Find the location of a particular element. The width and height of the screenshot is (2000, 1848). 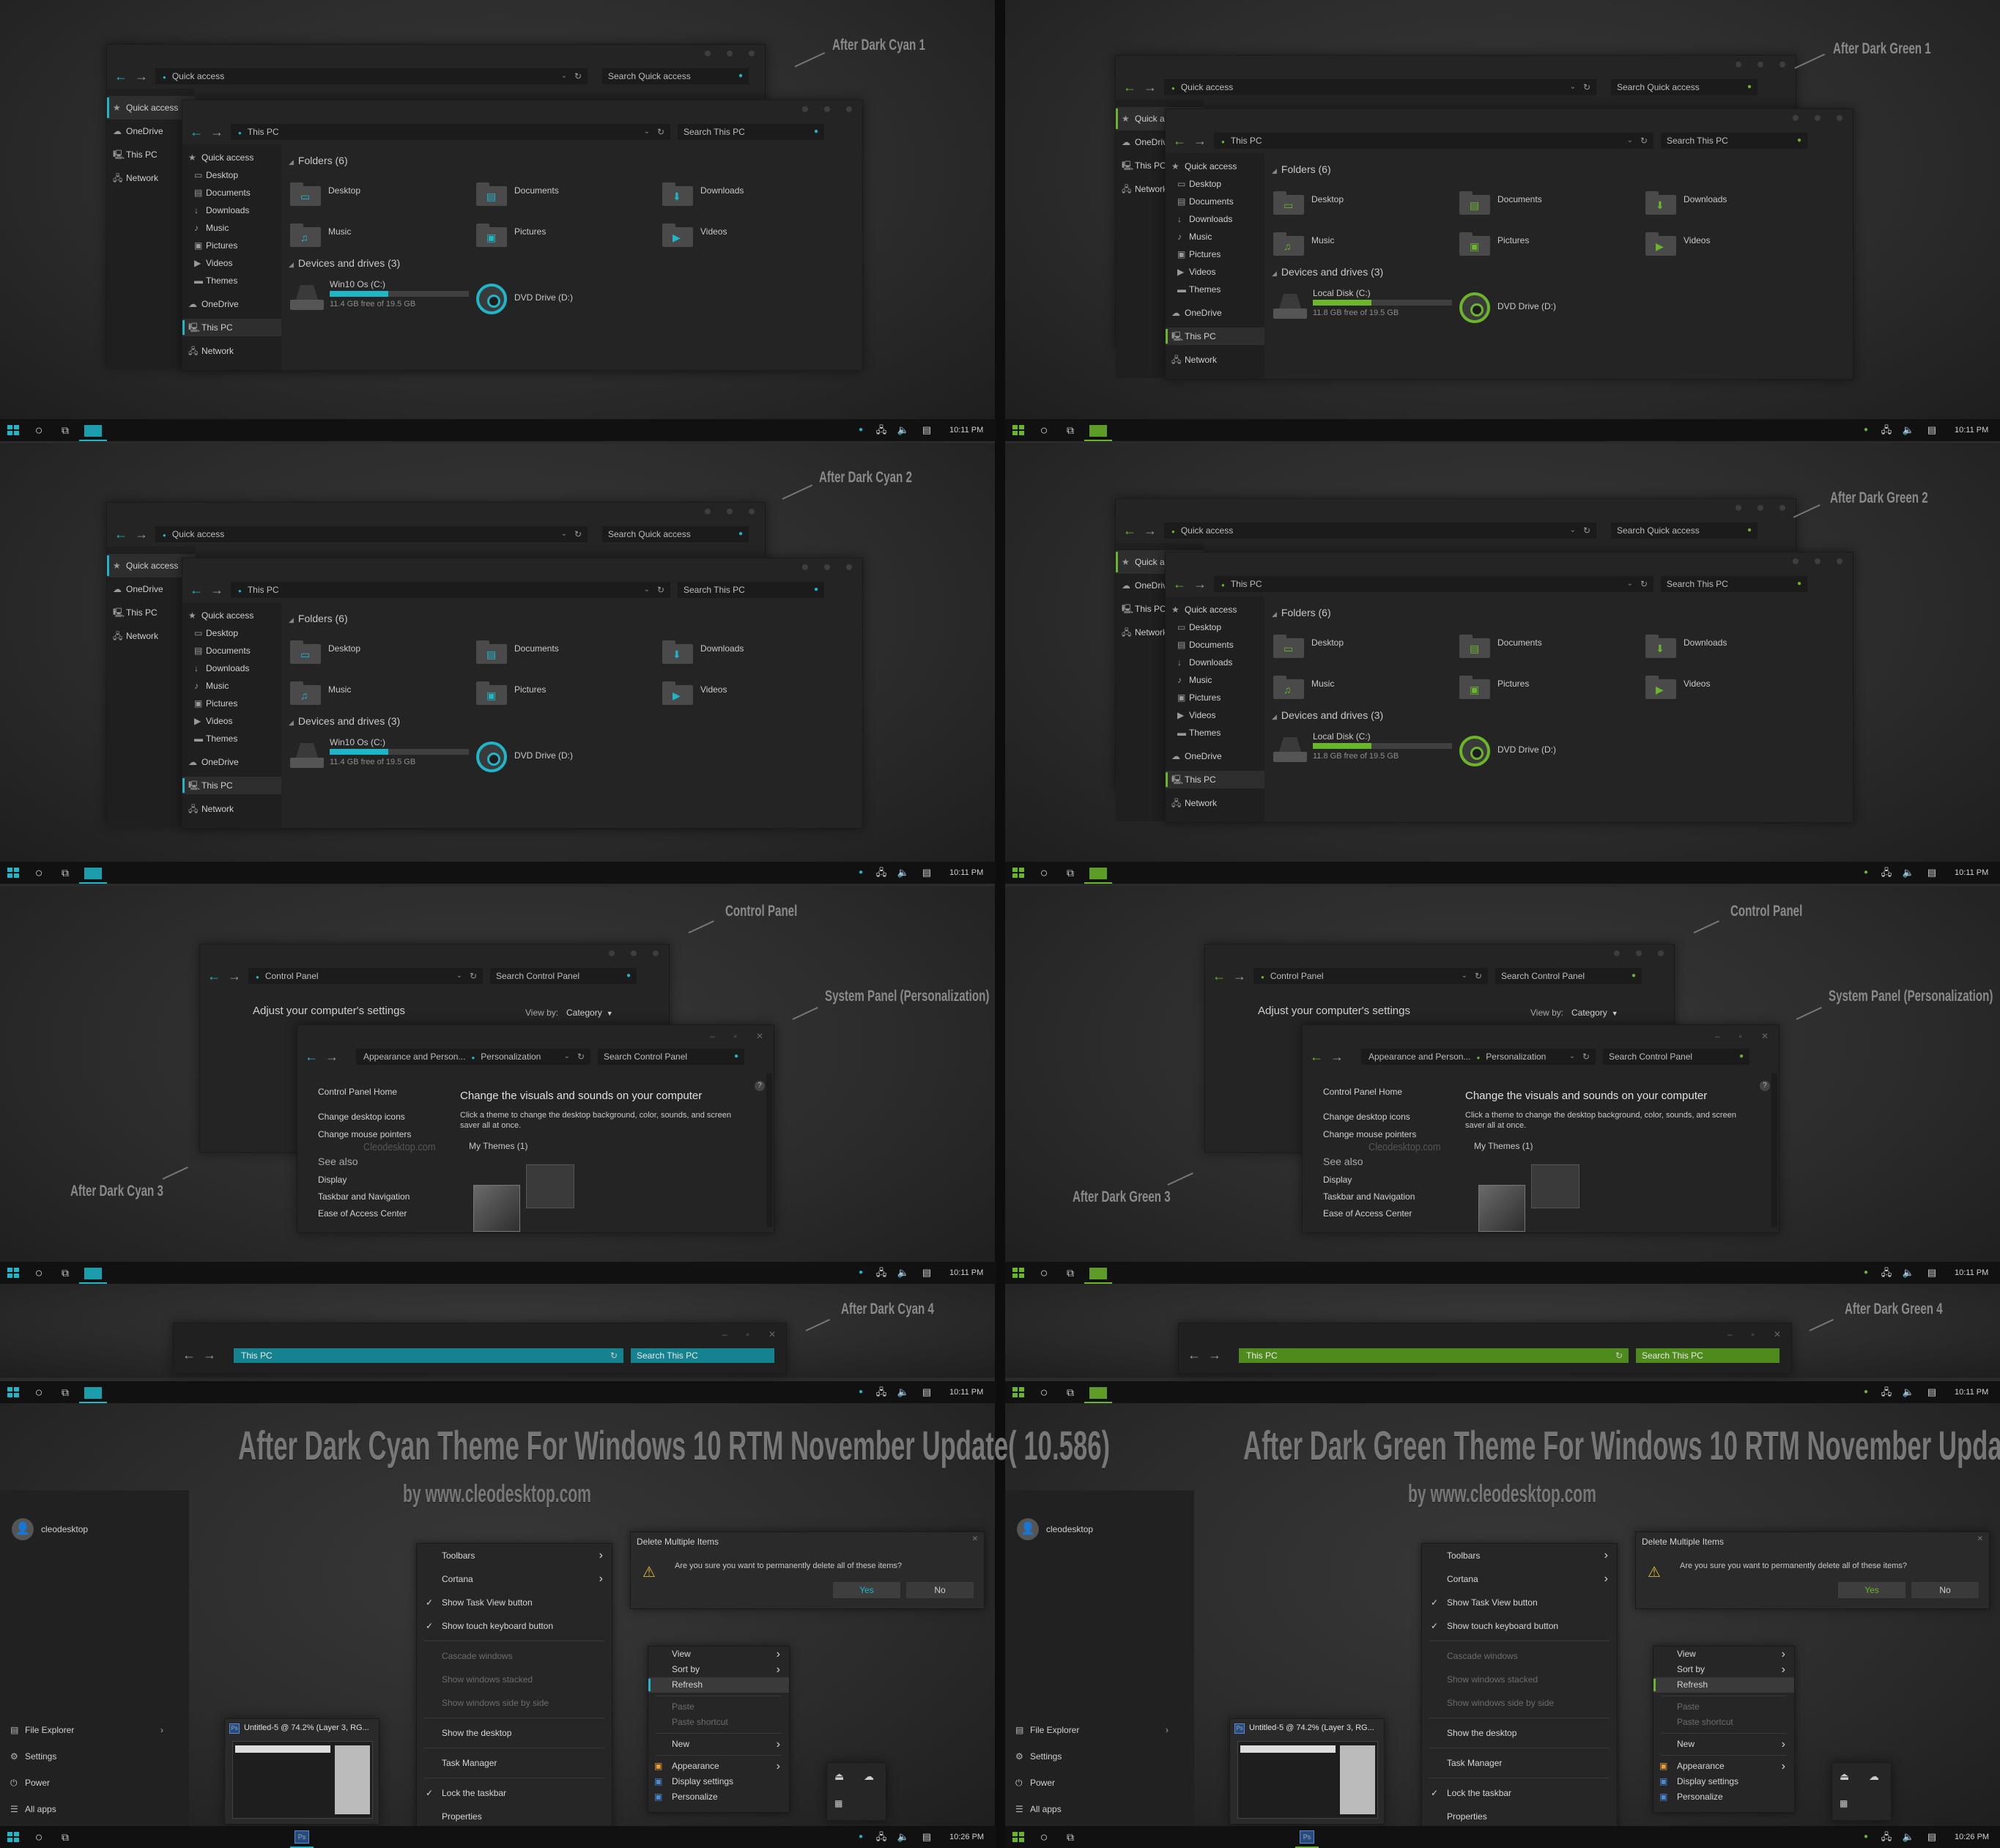

folder-videos: ▶ Videos is located at coordinates (753, 237).